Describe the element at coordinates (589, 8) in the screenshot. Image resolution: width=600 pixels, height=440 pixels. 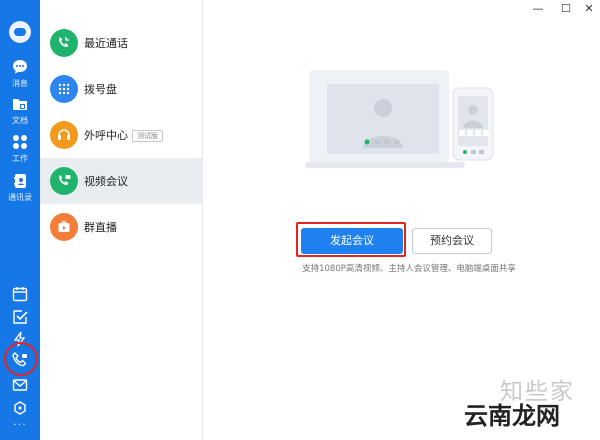
I see `close-button: ✕` at that location.